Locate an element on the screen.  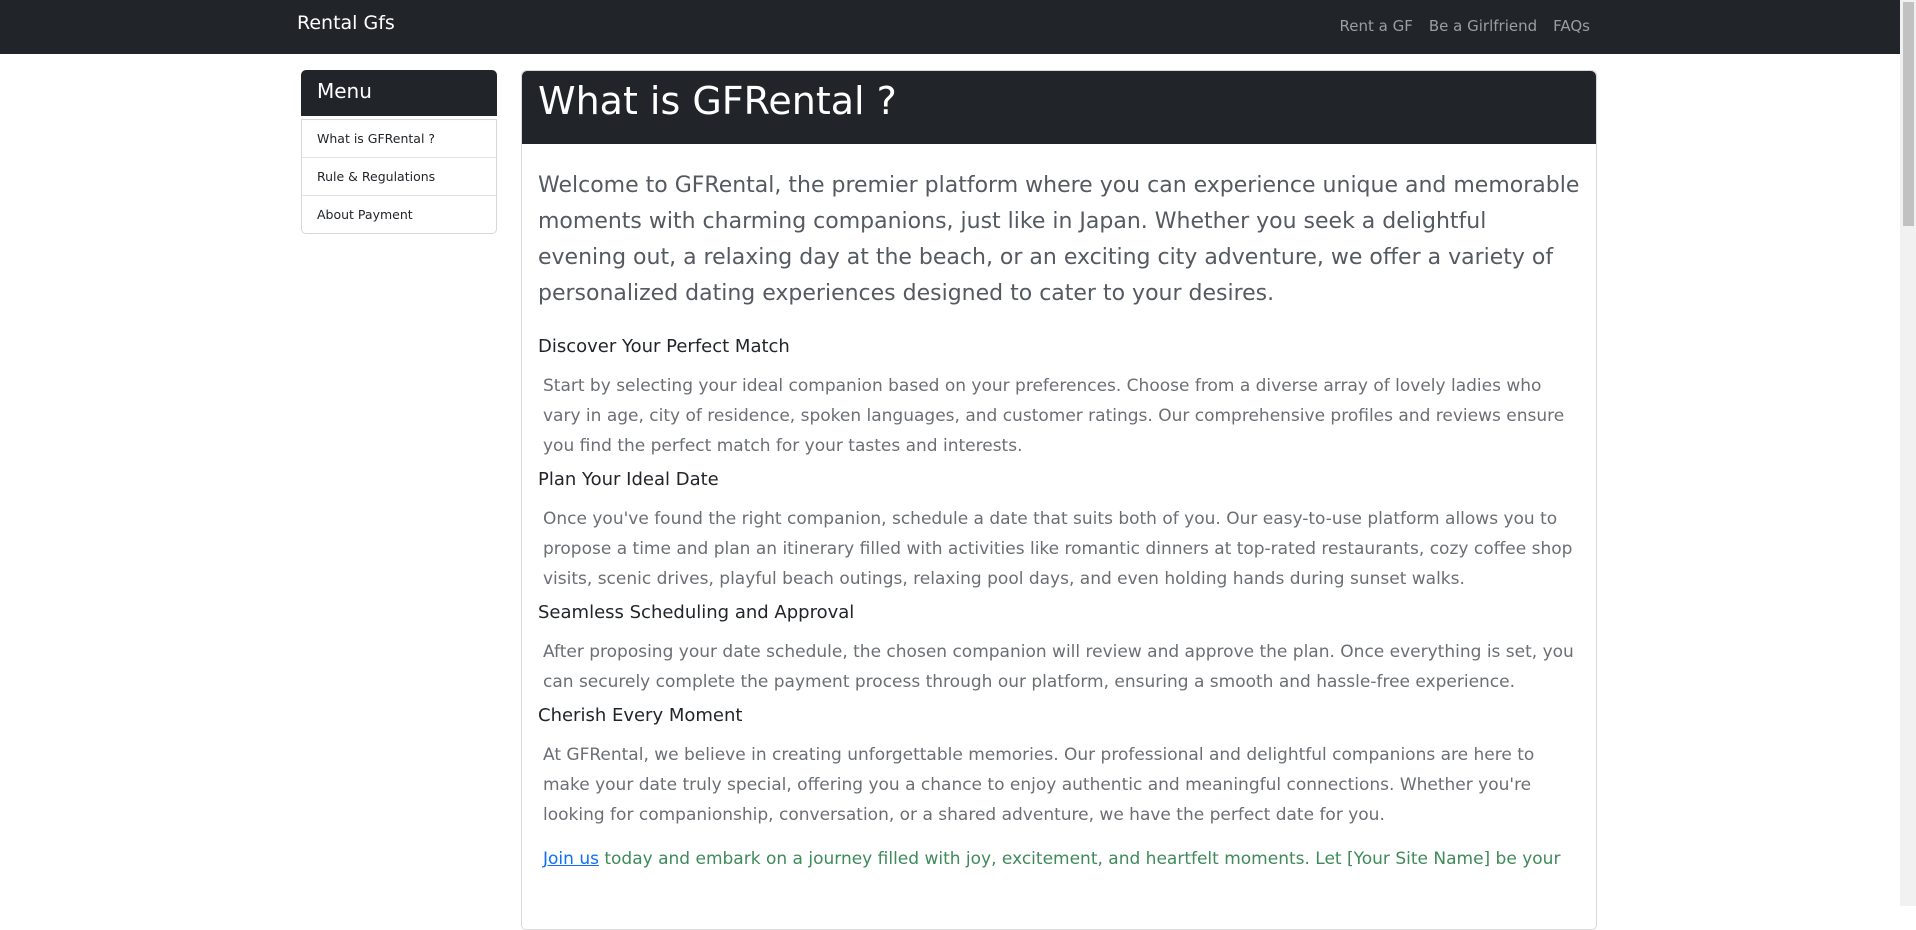
join-us-link: Join us is located at coordinates (571, 859).